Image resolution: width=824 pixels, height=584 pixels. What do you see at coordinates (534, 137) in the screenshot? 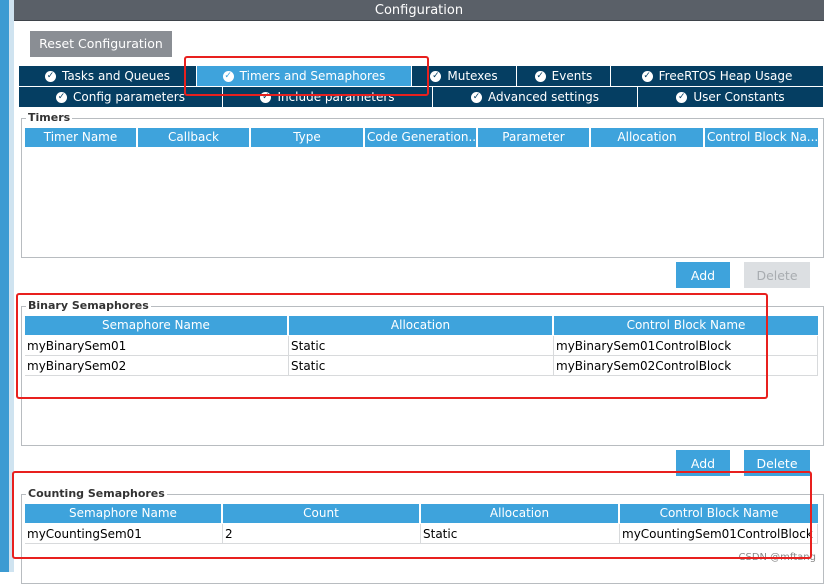
I see `timers-col-parameter: Parameter` at bounding box center [534, 137].